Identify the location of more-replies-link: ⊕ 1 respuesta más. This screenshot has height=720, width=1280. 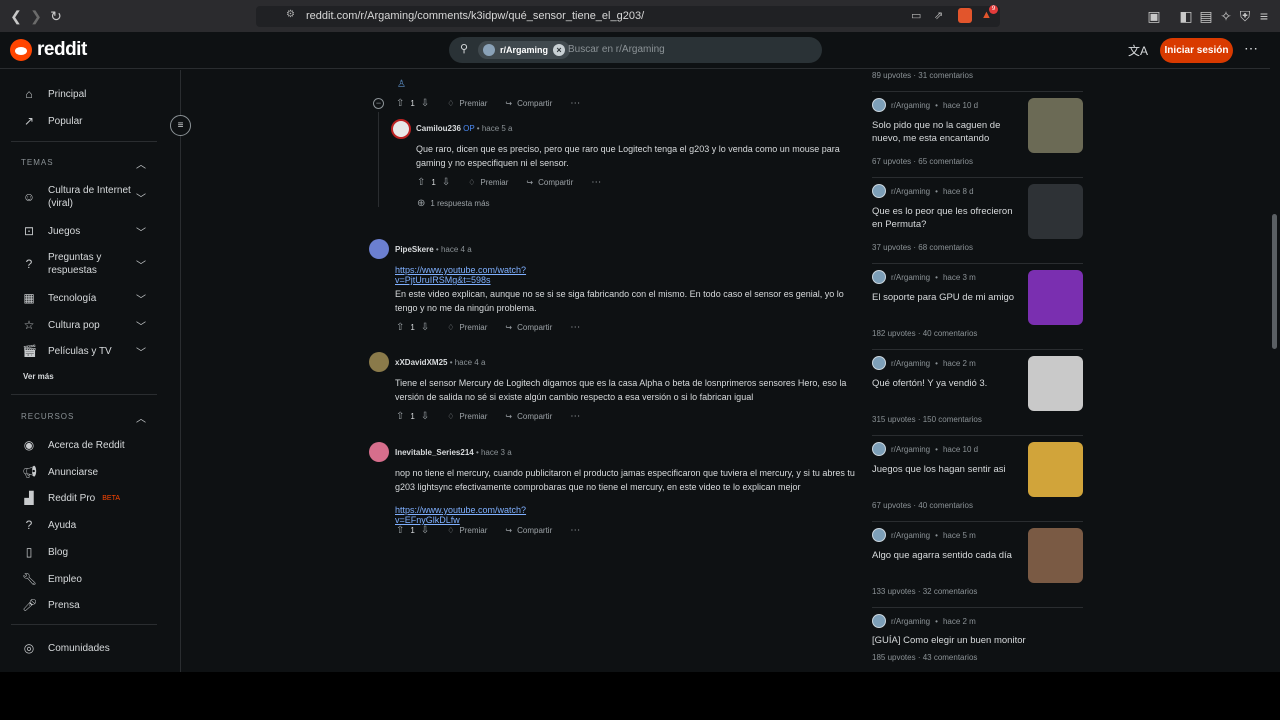
(453, 203).